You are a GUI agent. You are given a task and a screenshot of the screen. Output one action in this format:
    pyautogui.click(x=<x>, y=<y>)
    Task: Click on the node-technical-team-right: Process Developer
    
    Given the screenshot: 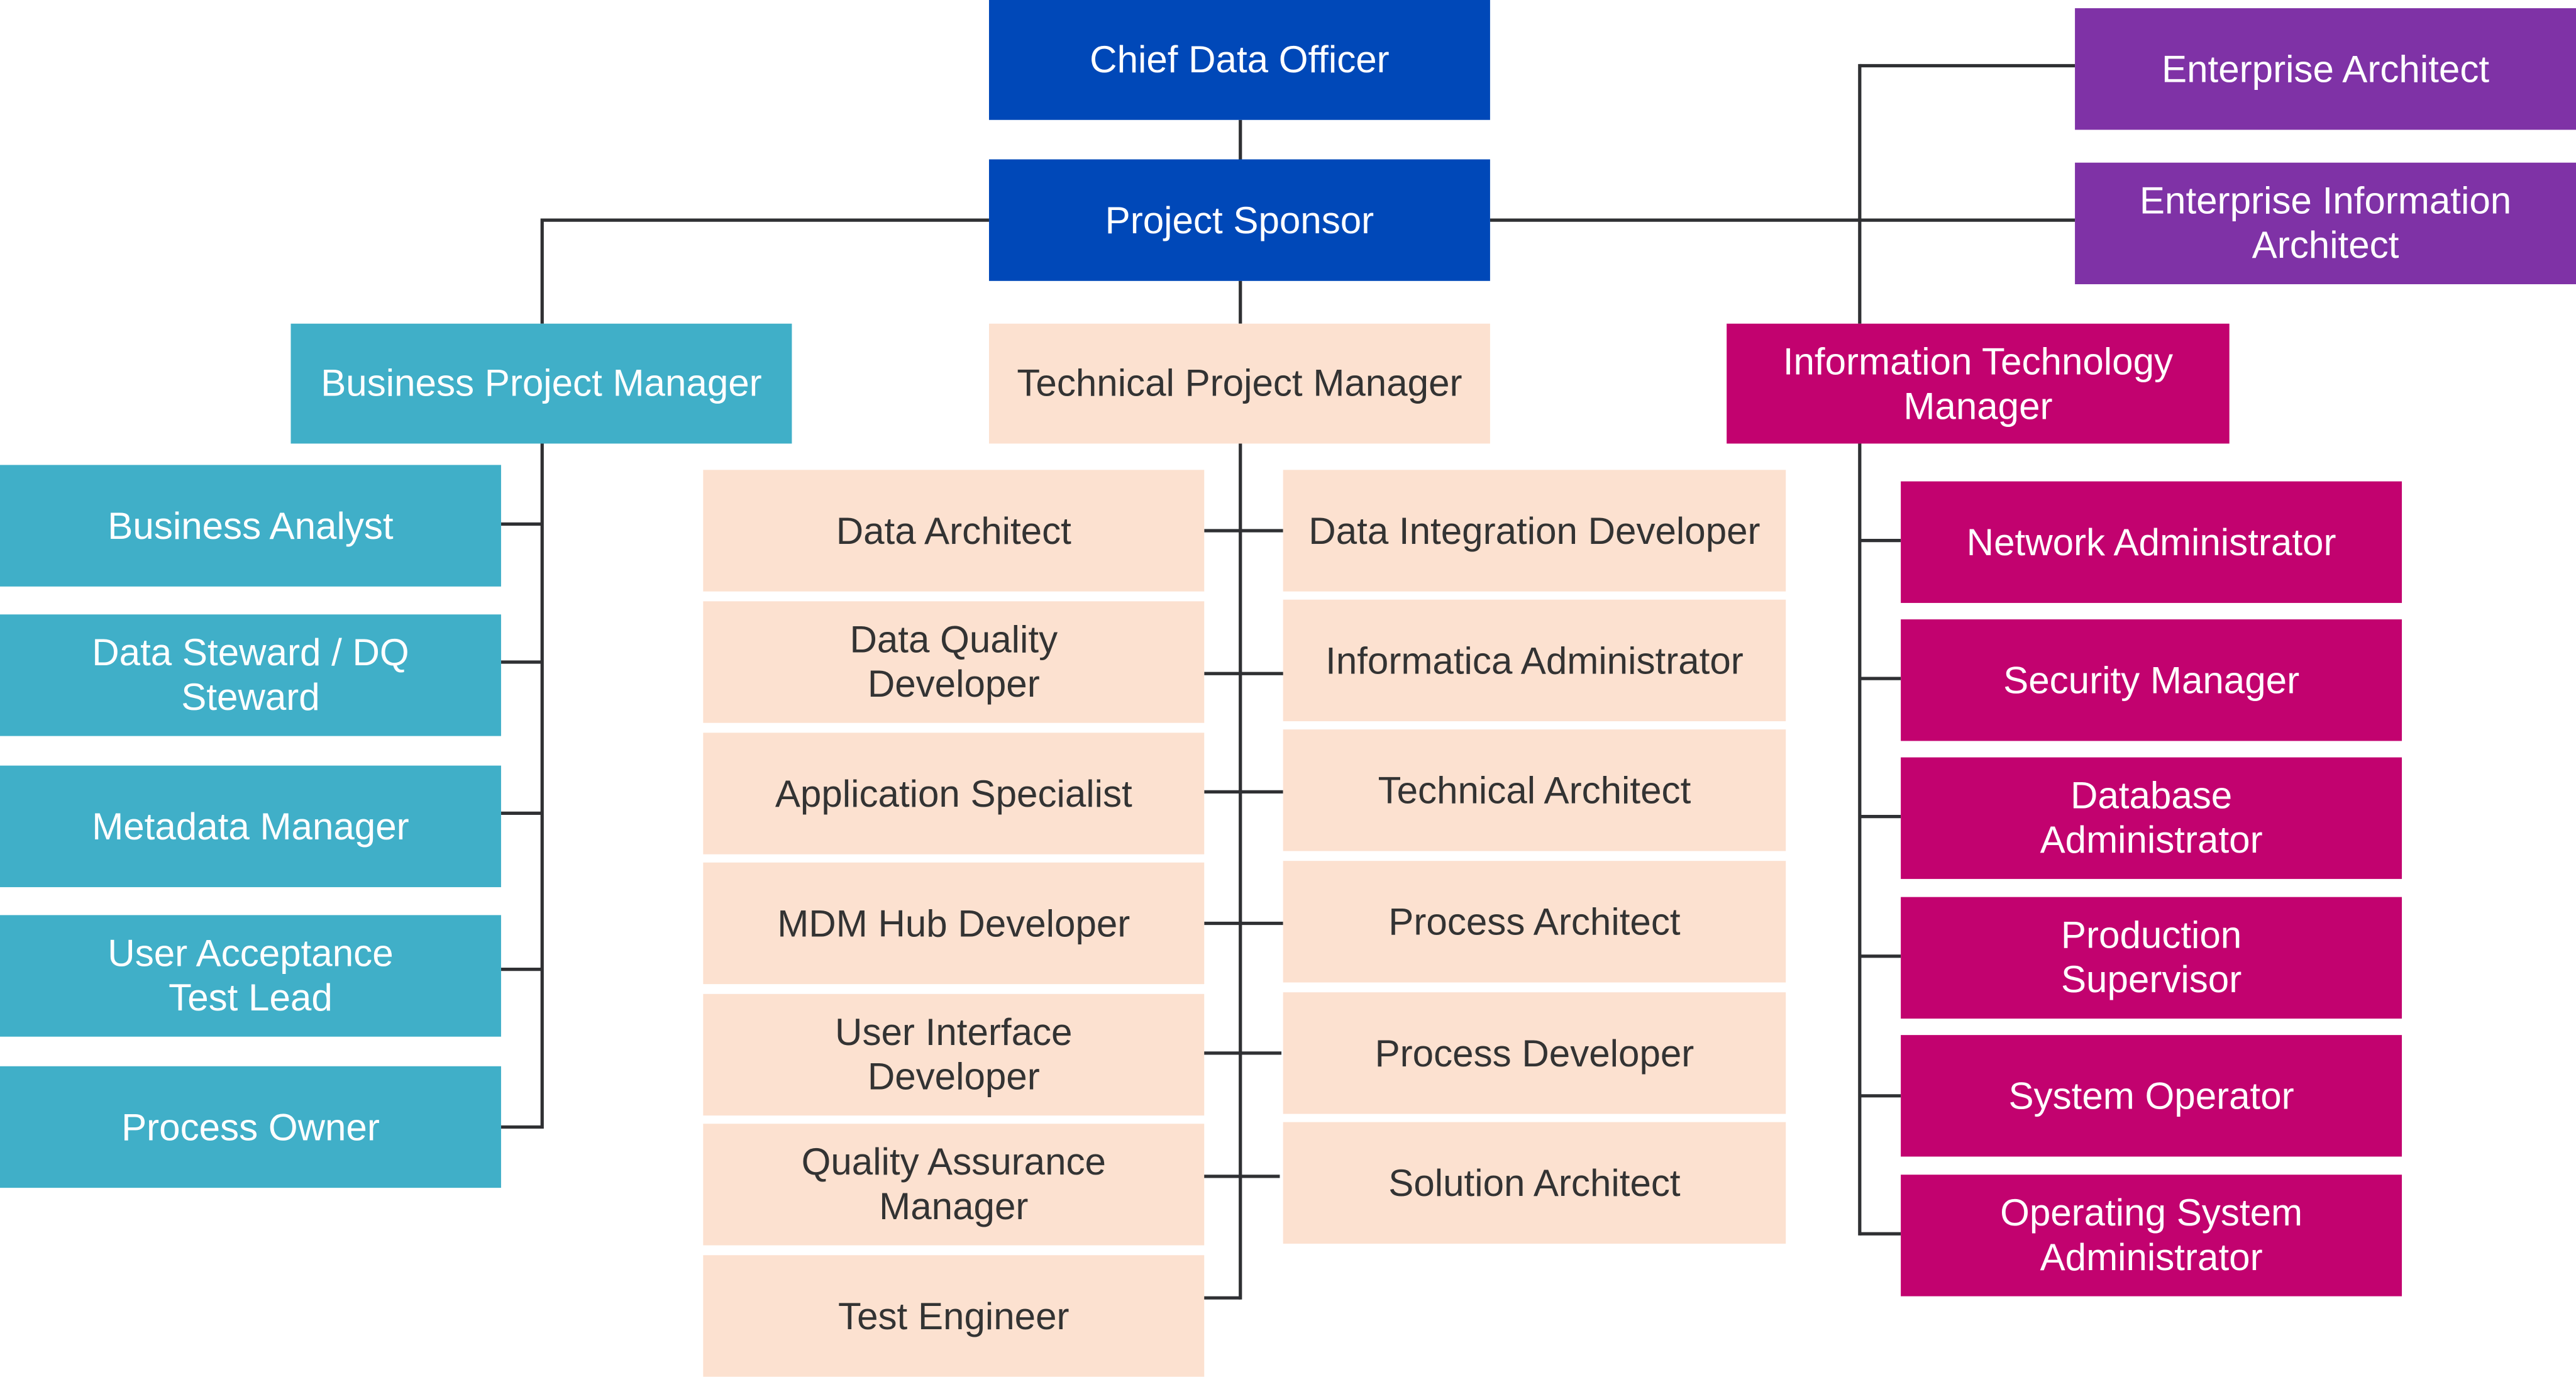 What is the action you would take?
    pyautogui.click(x=1534, y=1053)
    